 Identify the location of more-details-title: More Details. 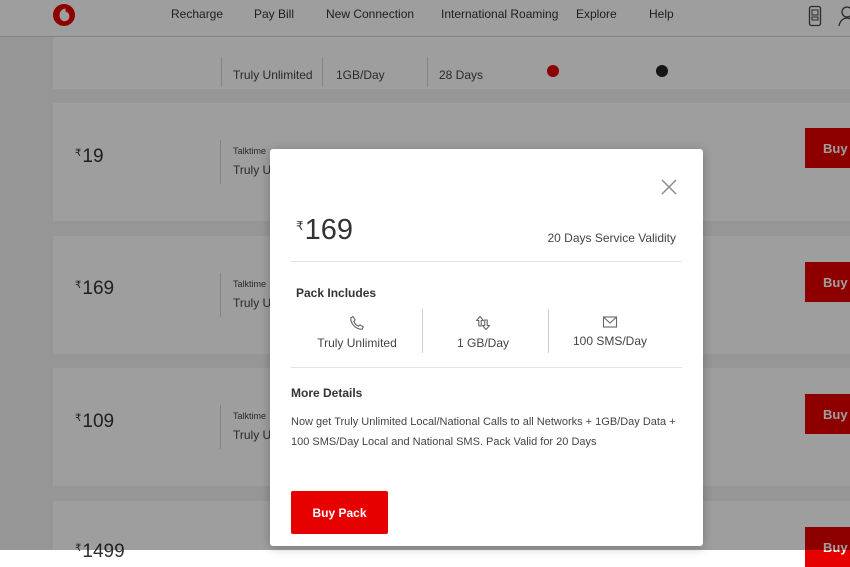
(327, 393).